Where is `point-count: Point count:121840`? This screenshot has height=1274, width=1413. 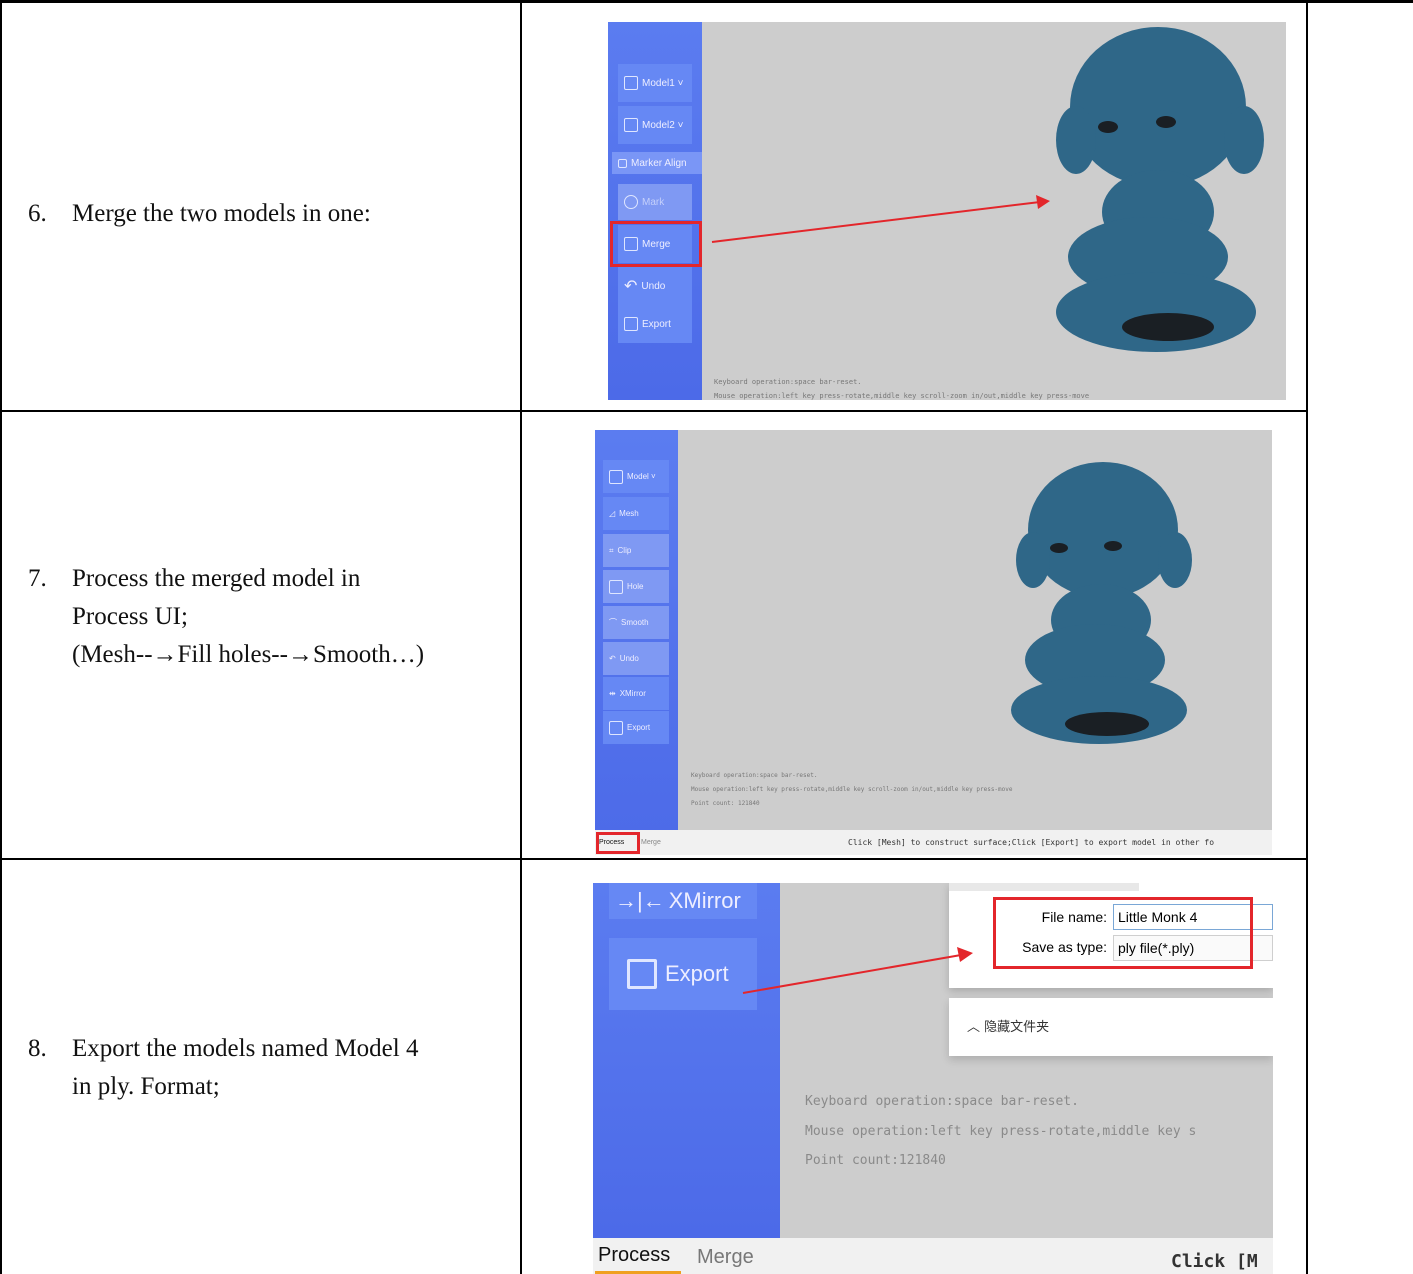 point-count: Point count:121840 is located at coordinates (875, 1160).